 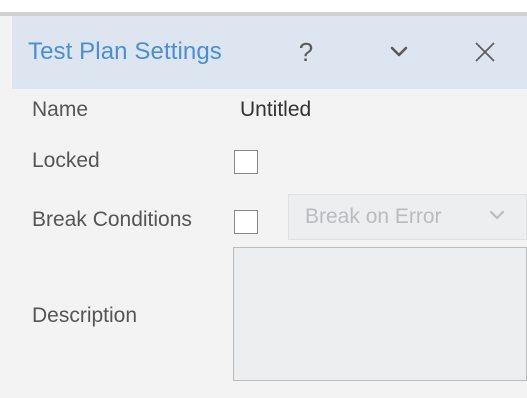 What do you see at coordinates (85, 315) in the screenshot?
I see `description-label: Description` at bounding box center [85, 315].